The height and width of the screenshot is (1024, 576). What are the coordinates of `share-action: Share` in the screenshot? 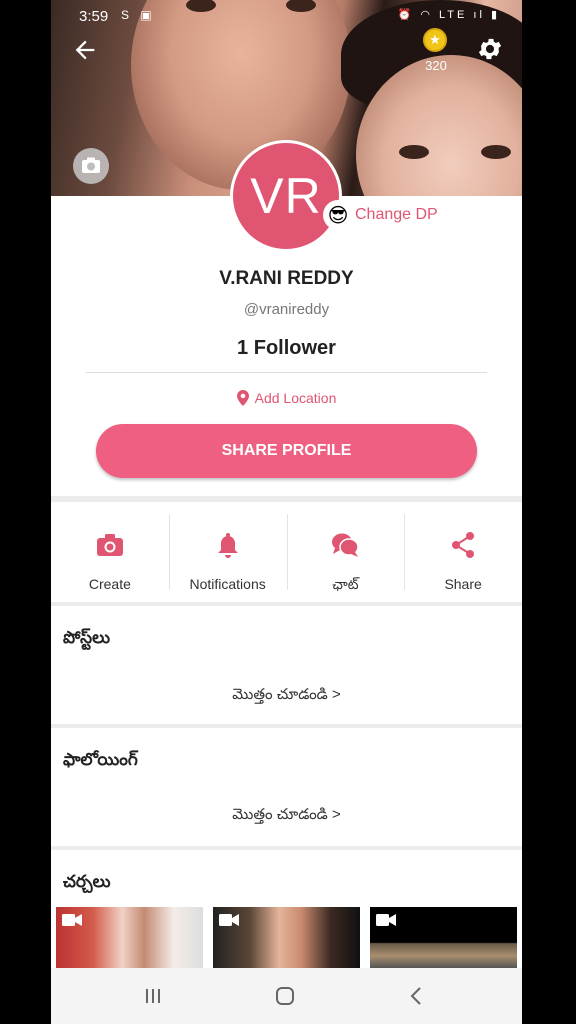 It's located at (463, 552).